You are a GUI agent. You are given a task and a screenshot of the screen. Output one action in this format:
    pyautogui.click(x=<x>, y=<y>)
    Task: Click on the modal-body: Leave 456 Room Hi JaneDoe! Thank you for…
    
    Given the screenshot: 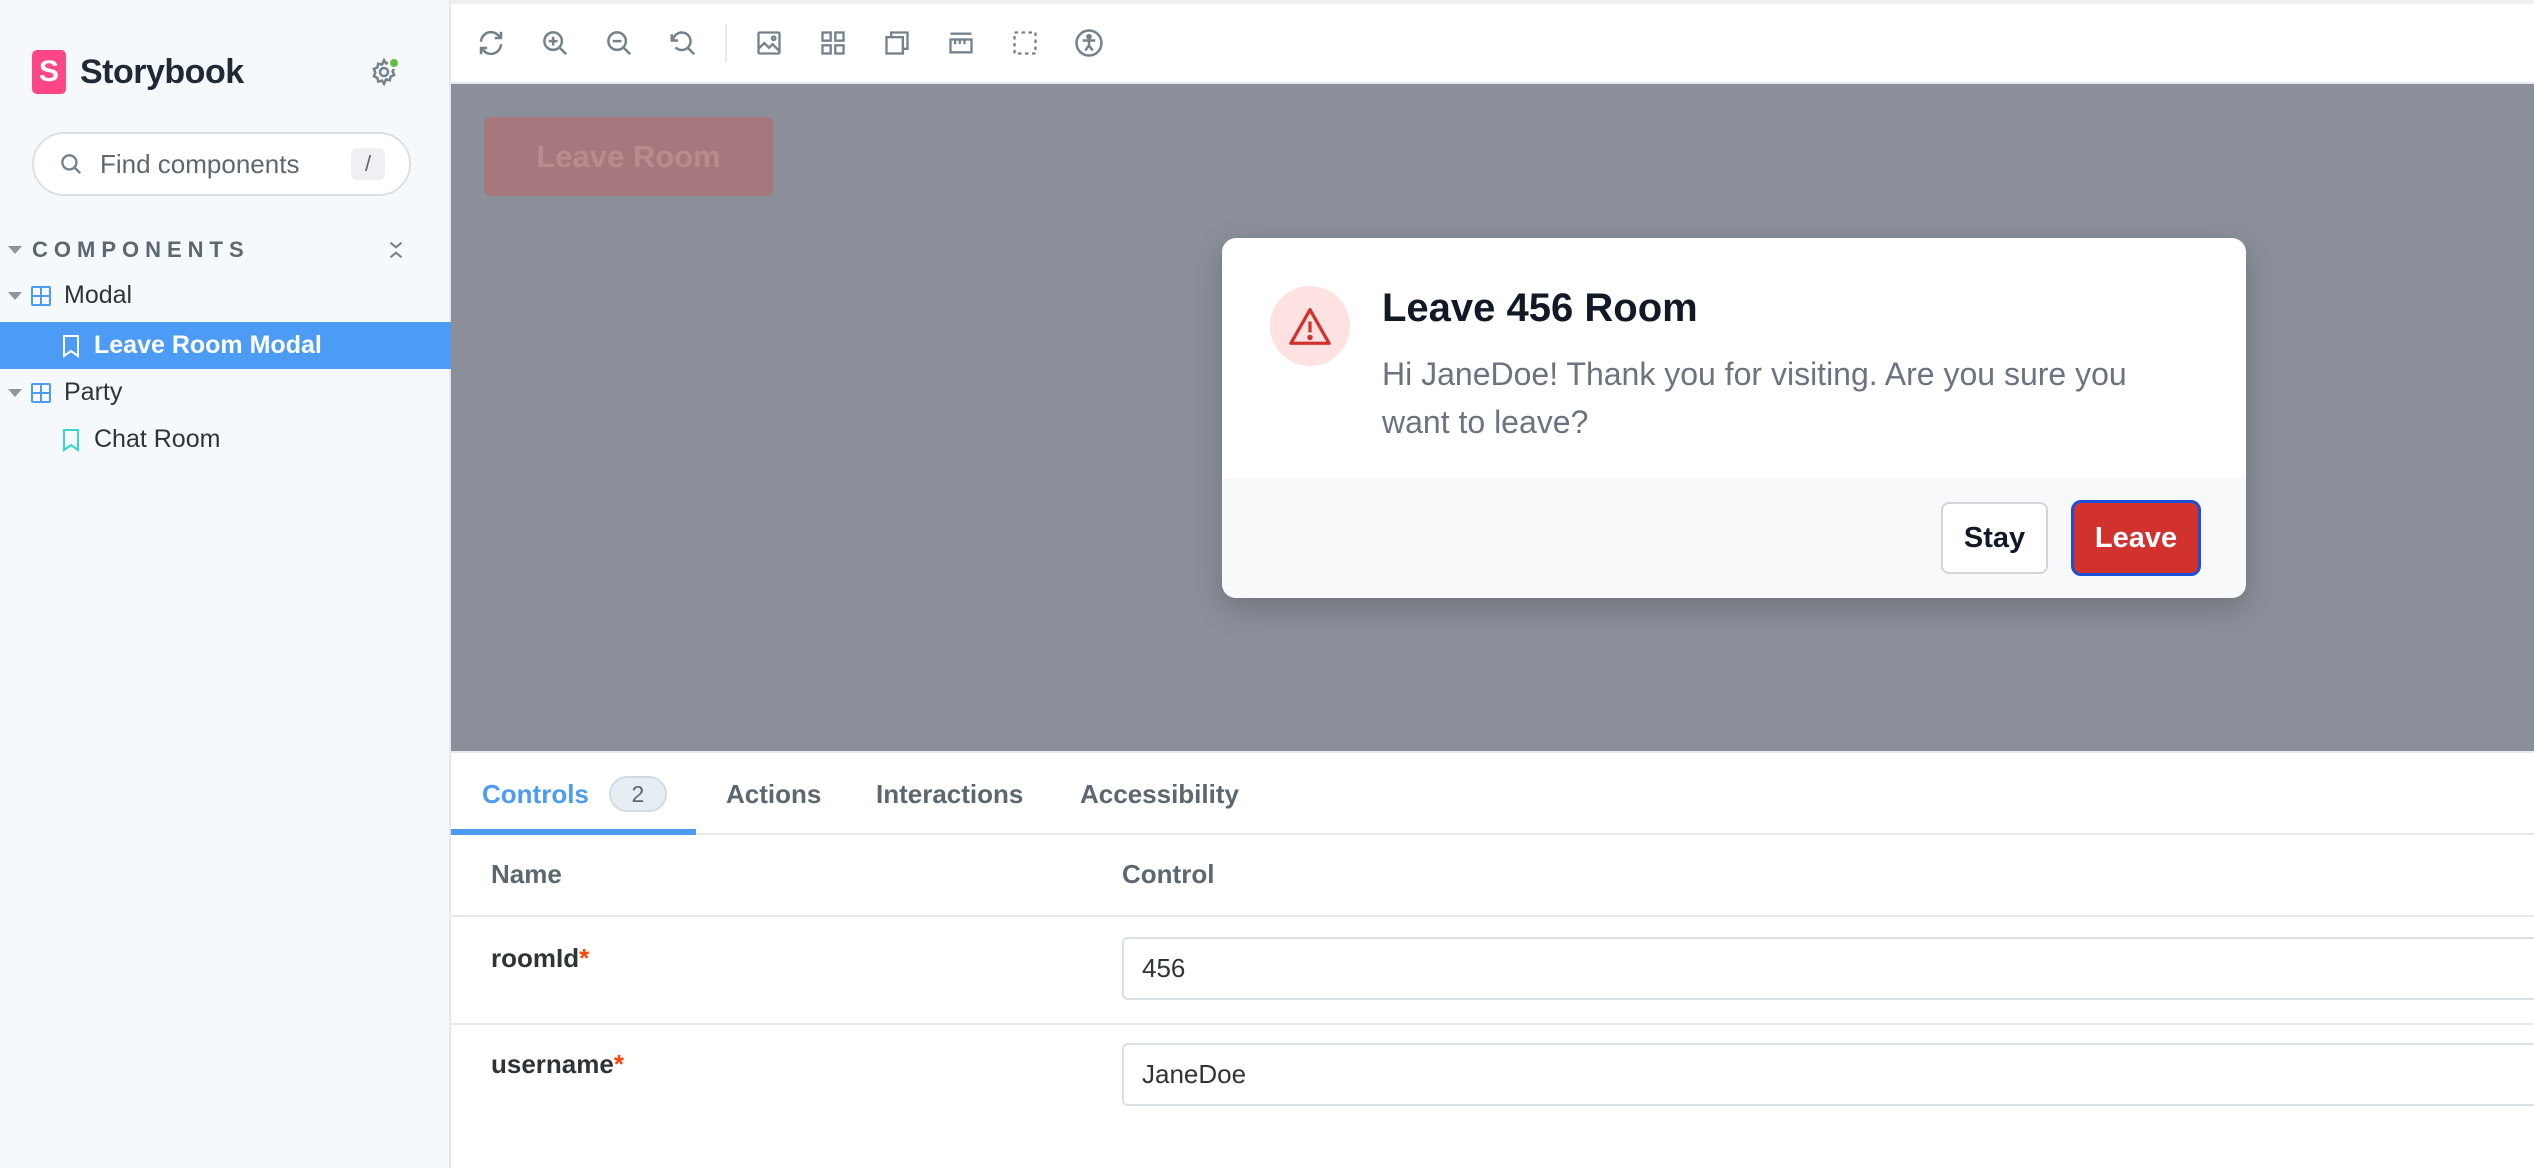 What is the action you would take?
    pyautogui.click(x=1734, y=358)
    